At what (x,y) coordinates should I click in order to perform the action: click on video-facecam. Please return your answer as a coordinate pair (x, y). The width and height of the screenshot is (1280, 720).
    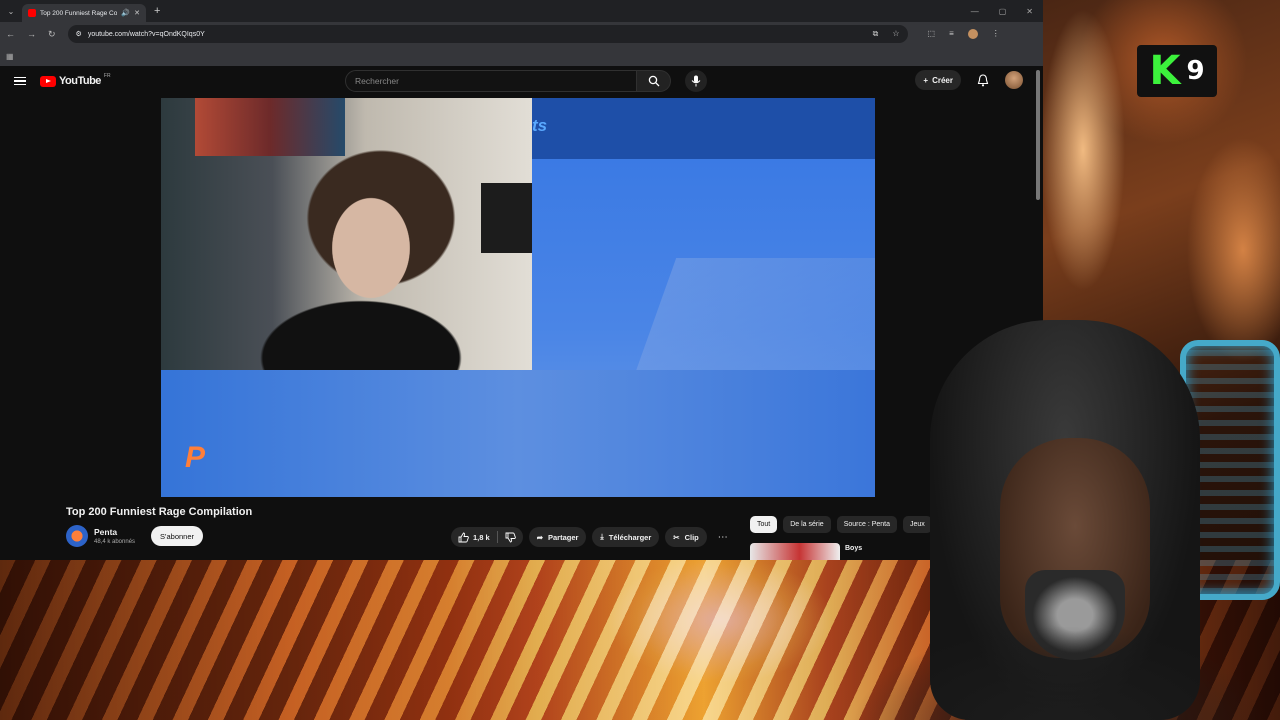
    Looking at the image, I should click on (346, 234).